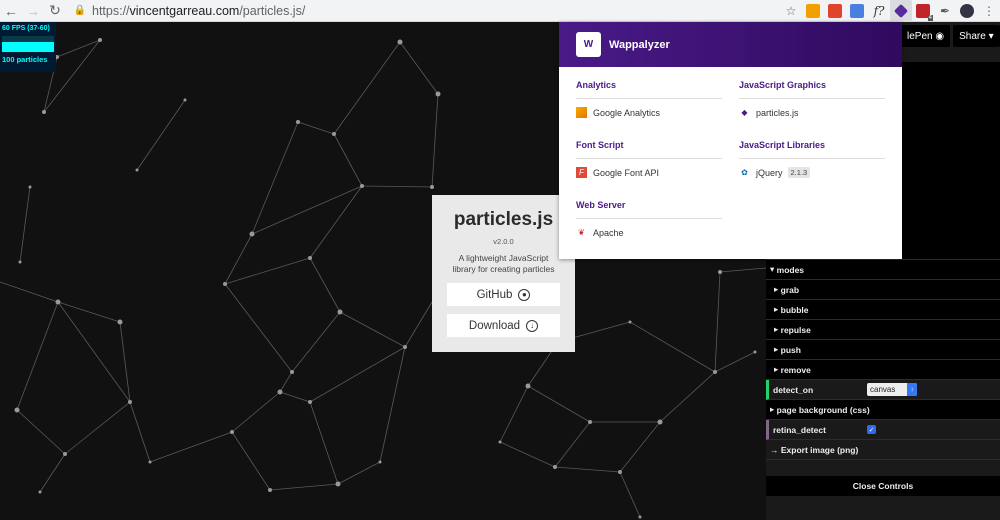  I want to click on gui-folder-grab-label: grab, so click(790, 289).